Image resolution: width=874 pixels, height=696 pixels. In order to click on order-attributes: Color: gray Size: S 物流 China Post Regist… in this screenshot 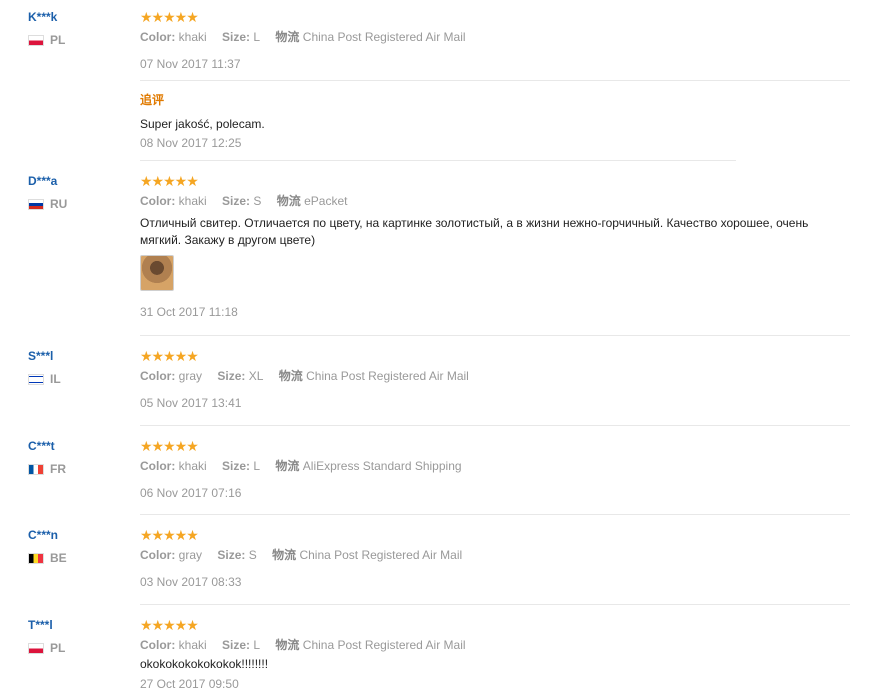, I will do `click(495, 555)`.